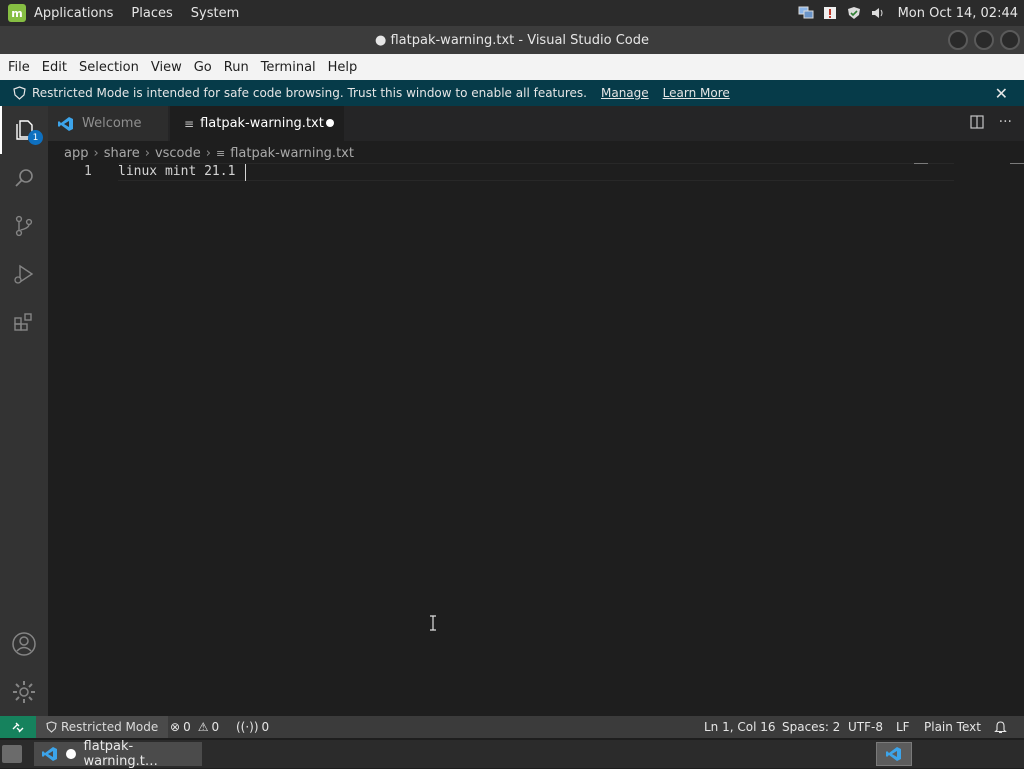  What do you see at coordinates (73, 13) in the screenshot?
I see `applications-menu: Applications` at bounding box center [73, 13].